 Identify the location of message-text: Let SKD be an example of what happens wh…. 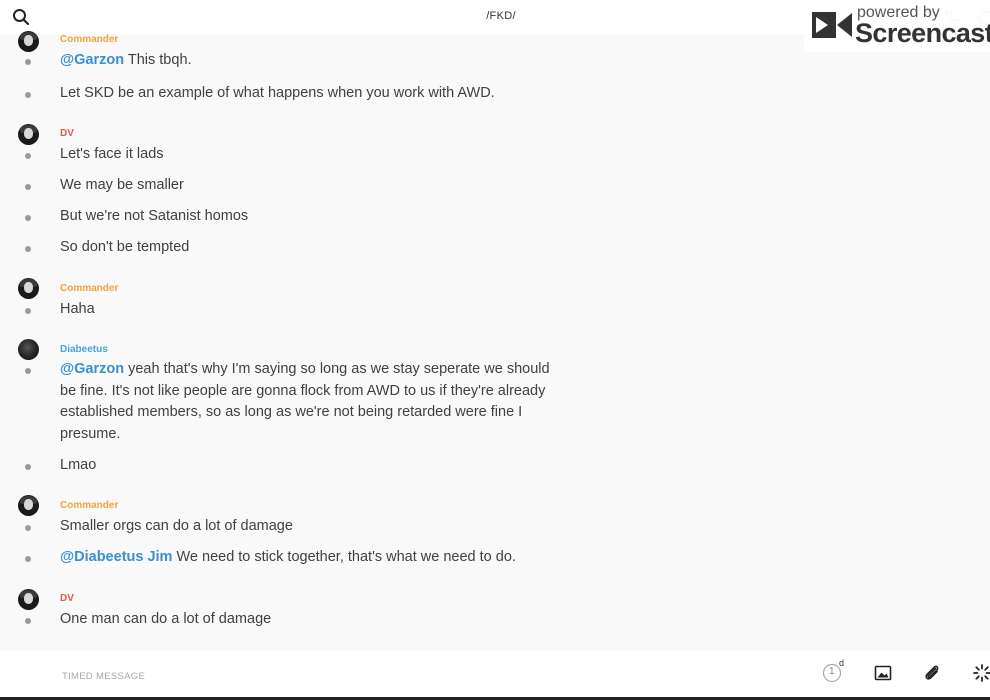
(277, 93).